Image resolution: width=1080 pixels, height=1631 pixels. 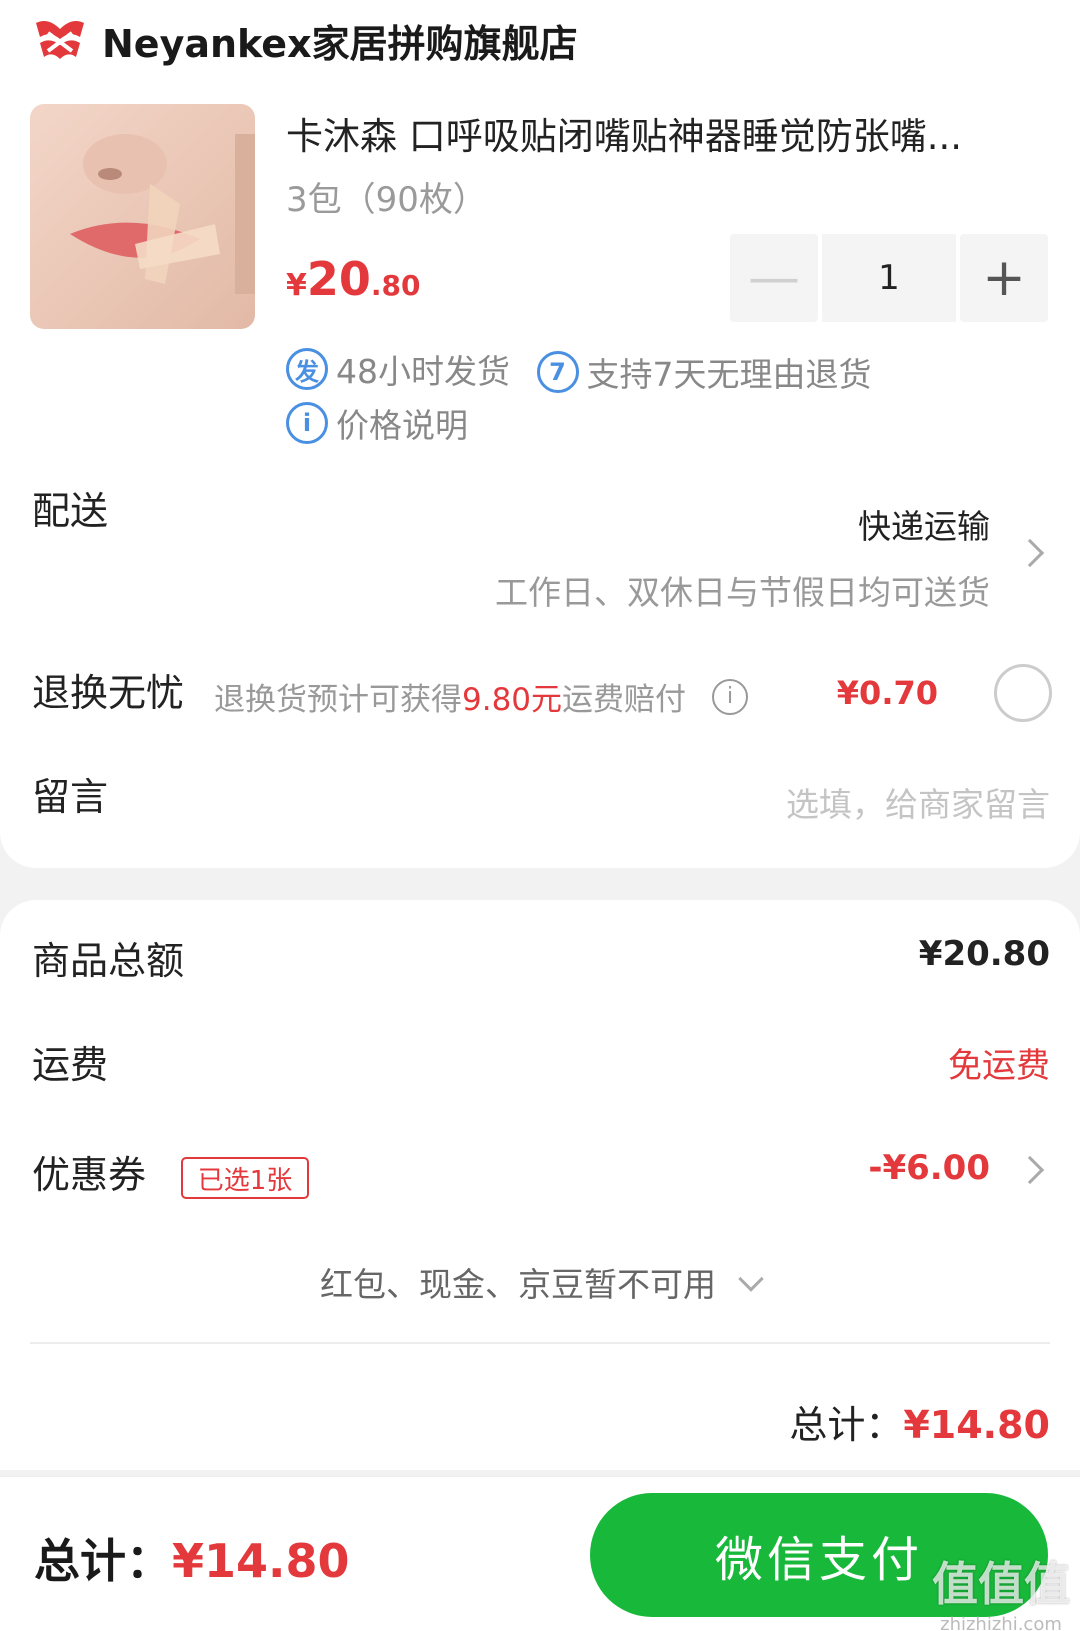 I want to click on subtotal-label: 总计：, so click(x=846, y=1425).